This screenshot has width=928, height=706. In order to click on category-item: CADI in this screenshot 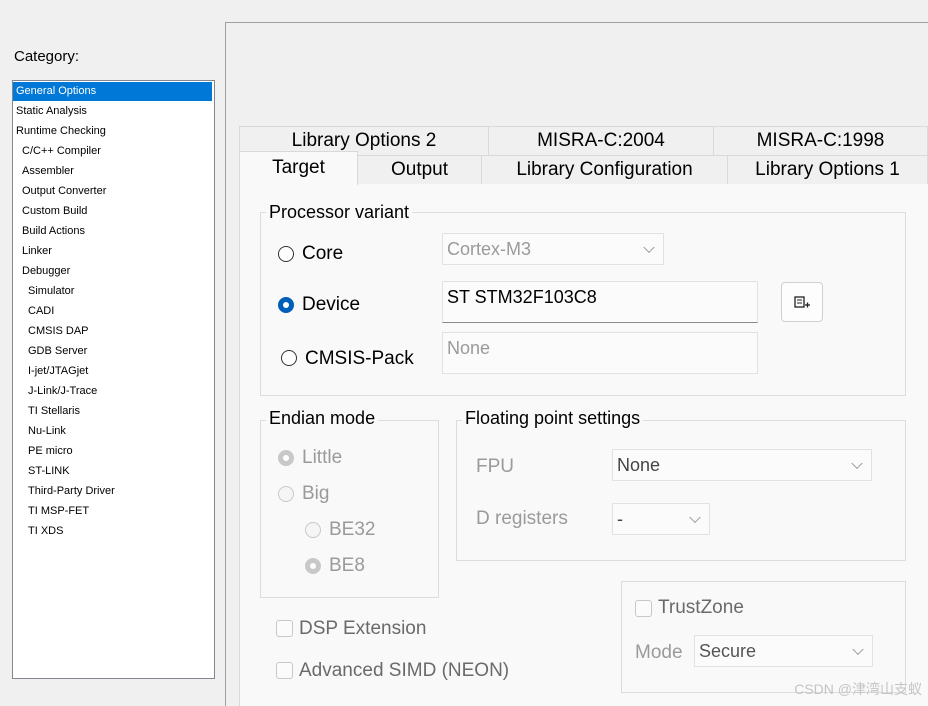, I will do `click(33, 311)`.